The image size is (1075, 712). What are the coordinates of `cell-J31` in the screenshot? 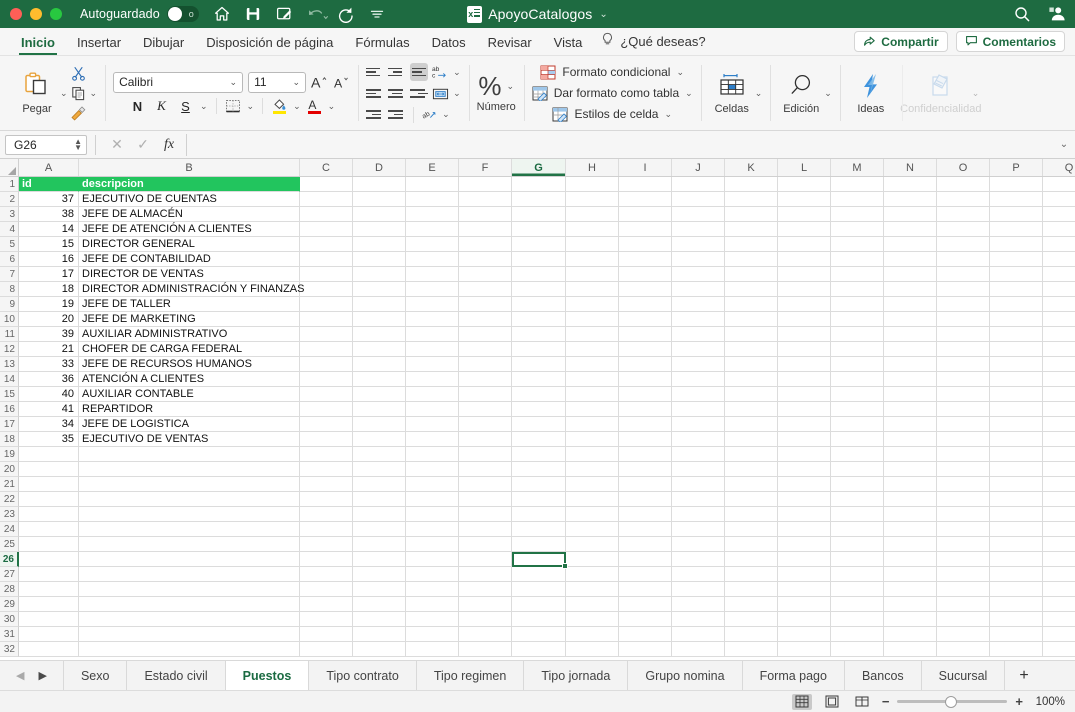 It's located at (698, 634).